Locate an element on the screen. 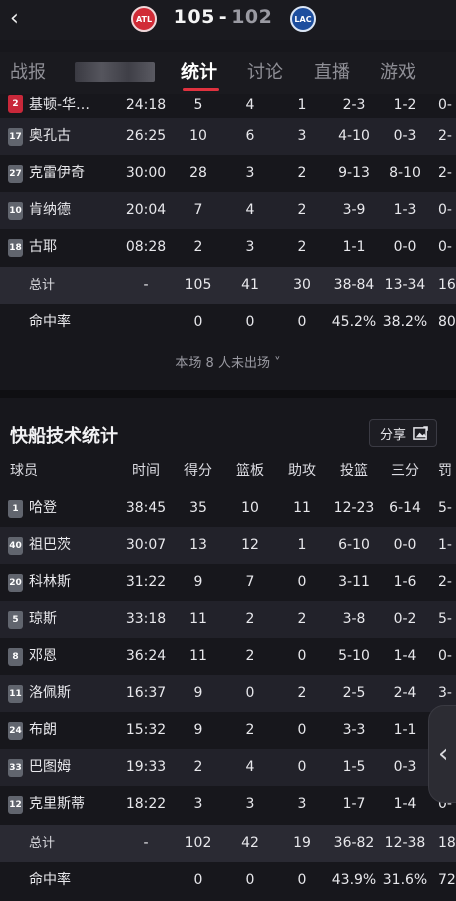 The width and height of the screenshot is (456, 901). away-team-logo: LAC is located at coordinates (303, 19).